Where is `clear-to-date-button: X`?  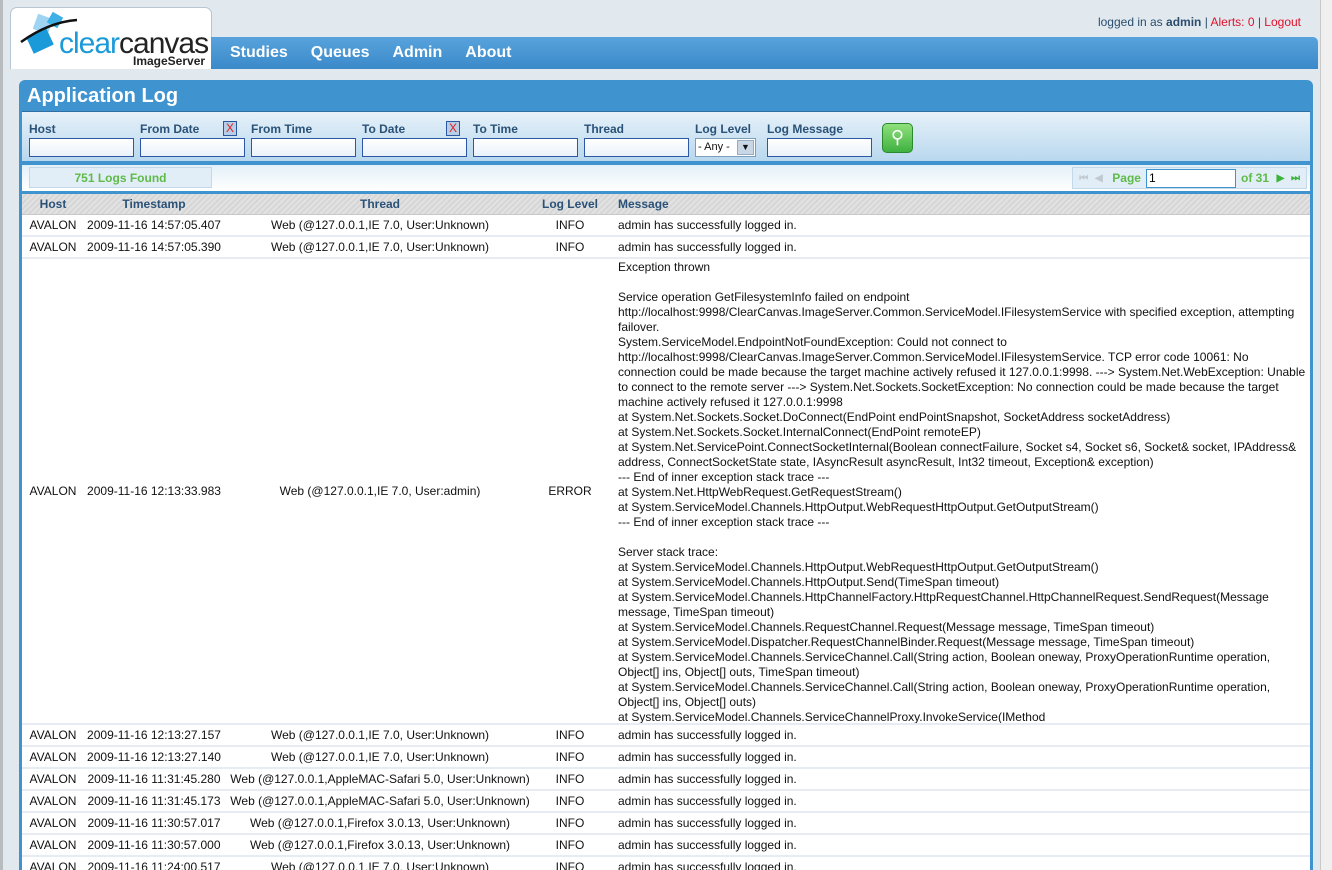 clear-to-date-button: X is located at coordinates (453, 128).